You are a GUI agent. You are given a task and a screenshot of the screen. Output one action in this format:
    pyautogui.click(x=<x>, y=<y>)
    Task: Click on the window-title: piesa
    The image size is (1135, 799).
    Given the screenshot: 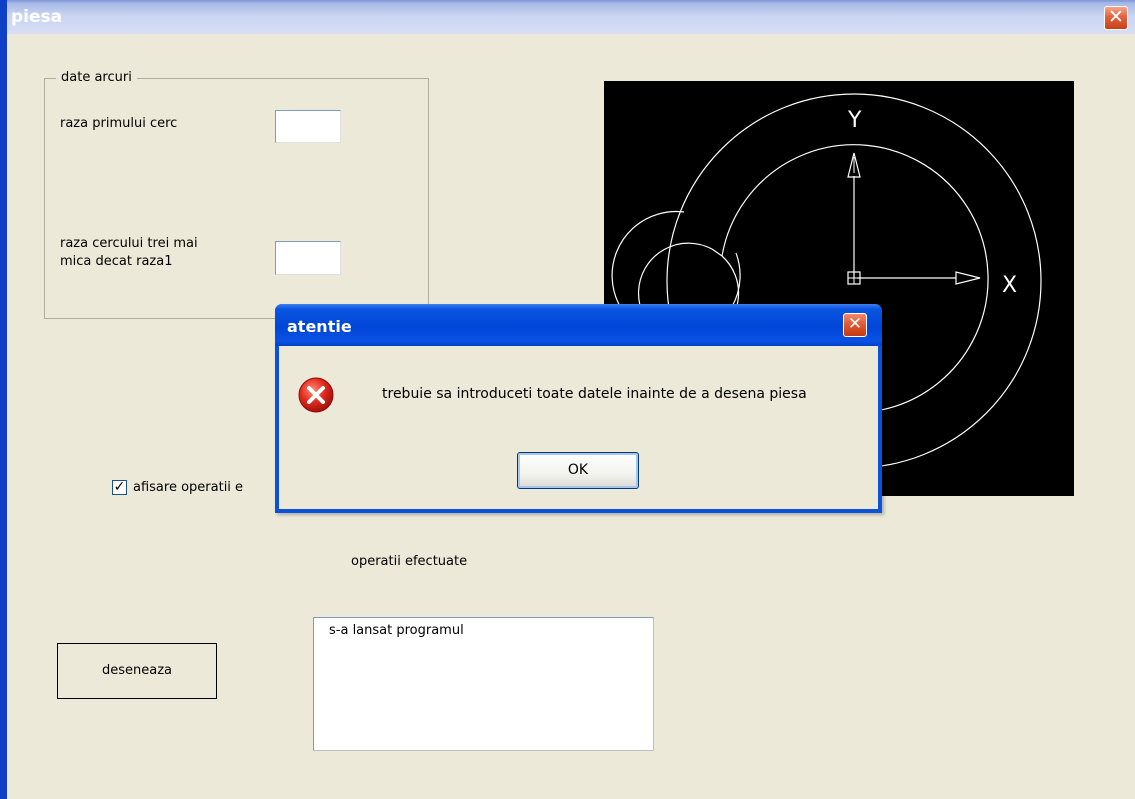 What is the action you would take?
    pyautogui.click(x=37, y=17)
    